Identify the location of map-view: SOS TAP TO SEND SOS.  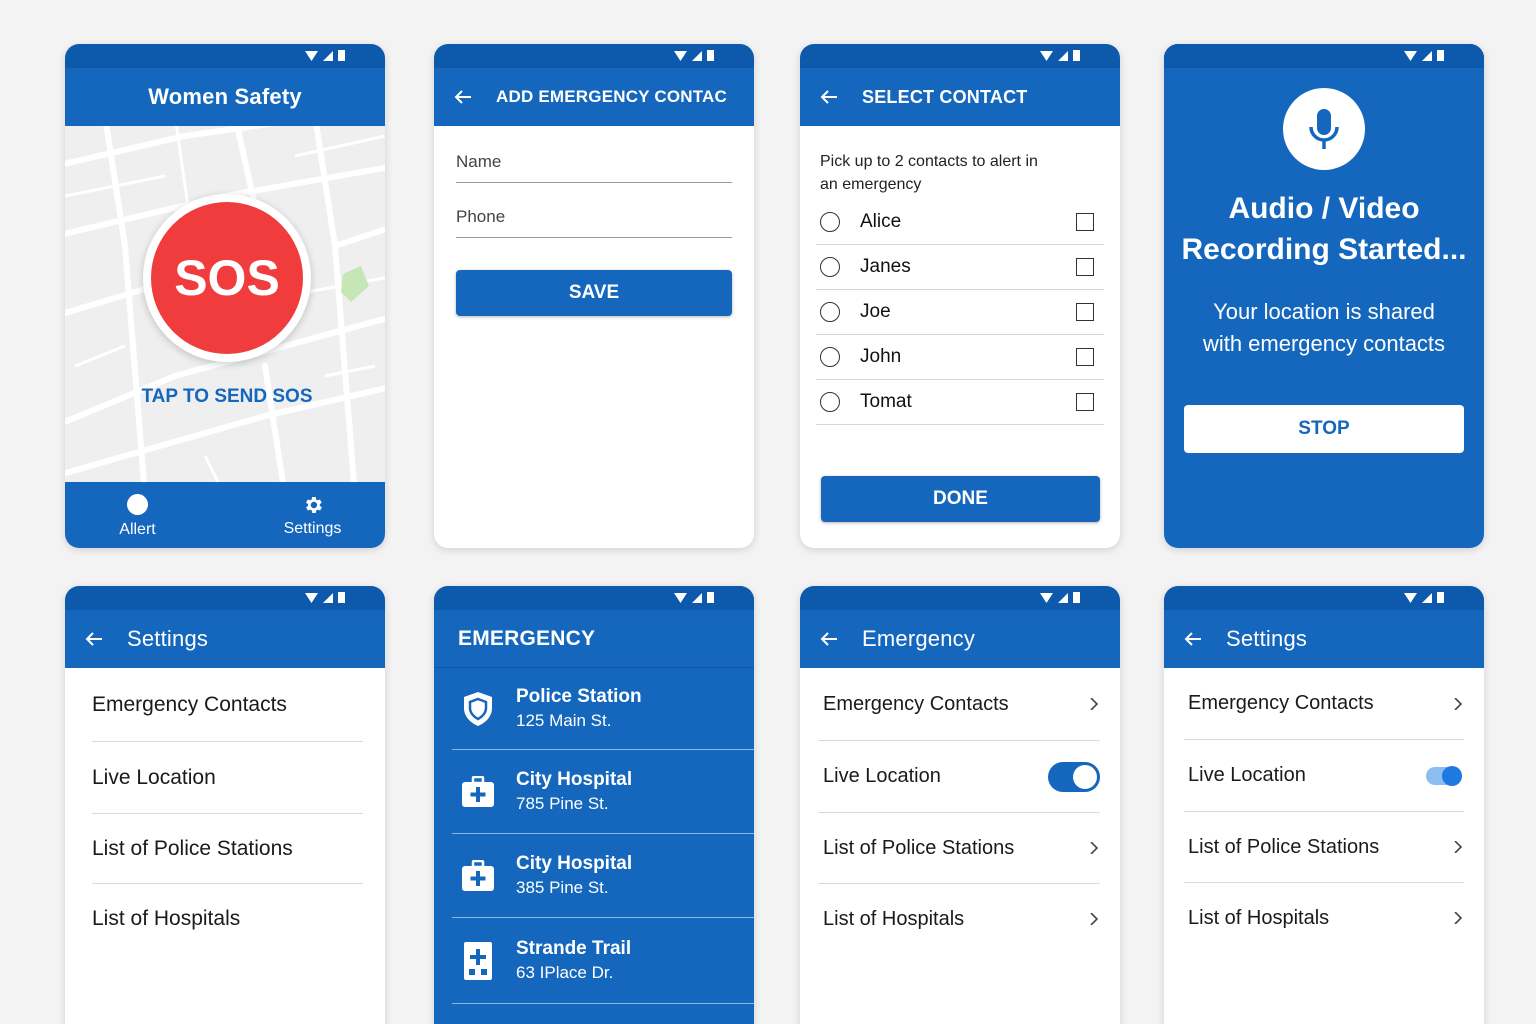
(225, 304).